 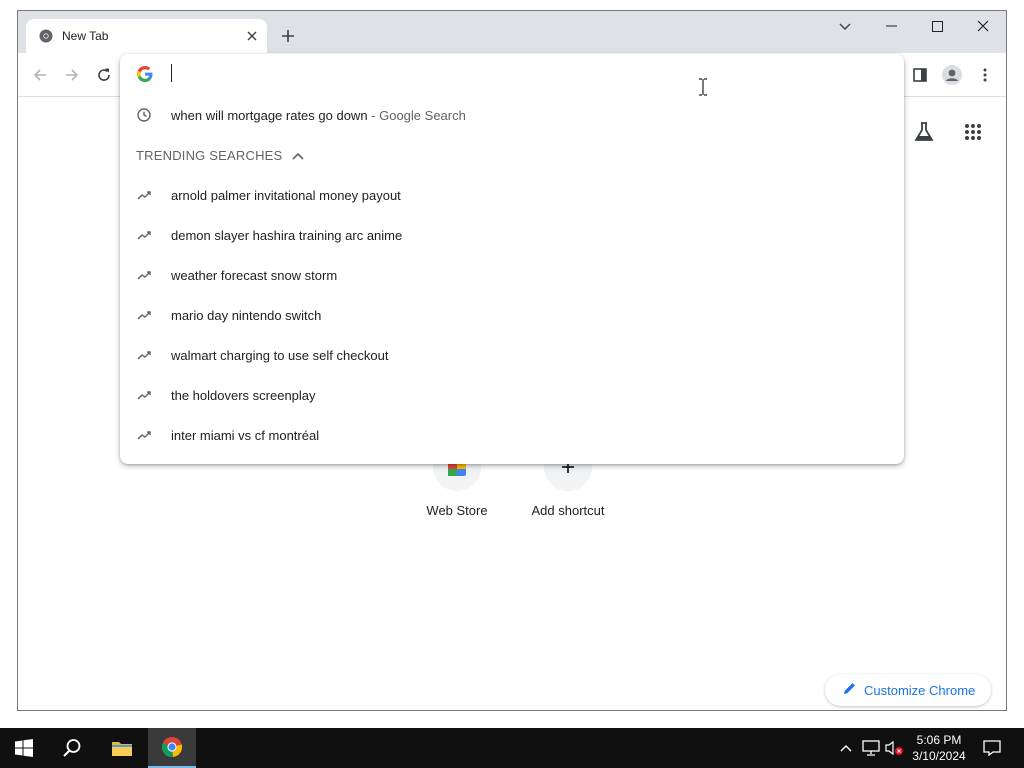 What do you see at coordinates (298, 155) in the screenshot?
I see `chevron-up-icon` at bounding box center [298, 155].